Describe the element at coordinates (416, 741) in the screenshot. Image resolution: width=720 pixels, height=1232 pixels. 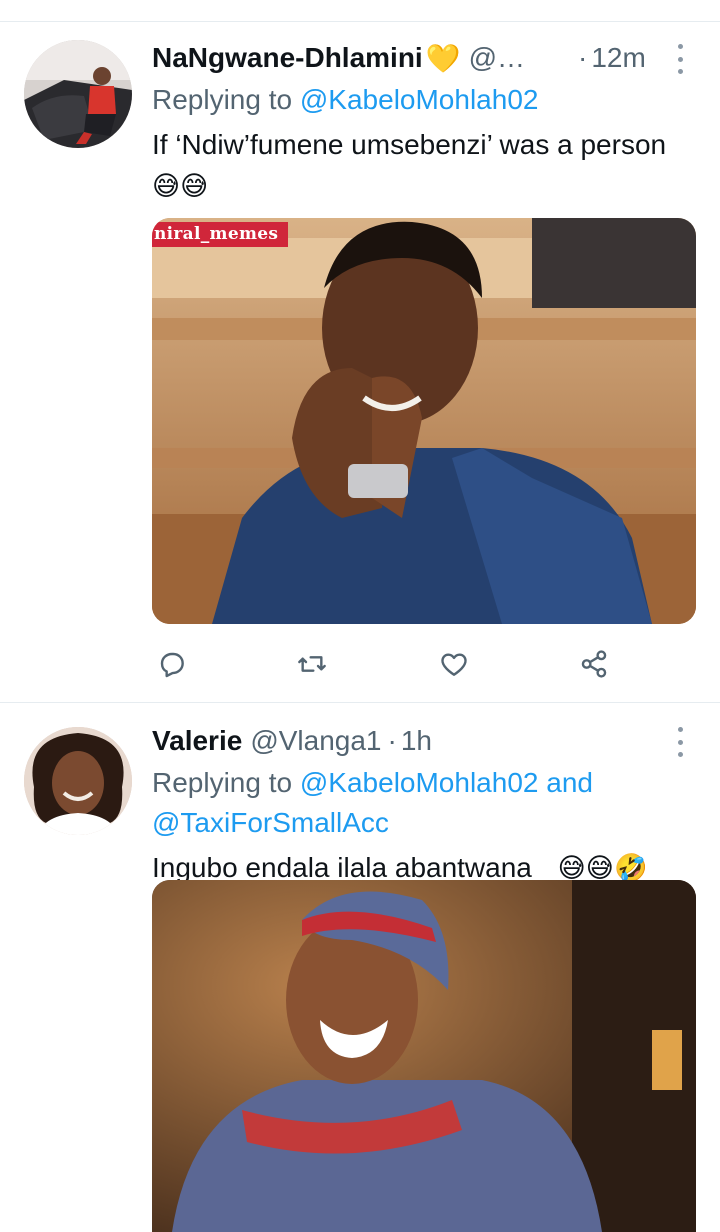
I see `timestamp: 1h` at that location.